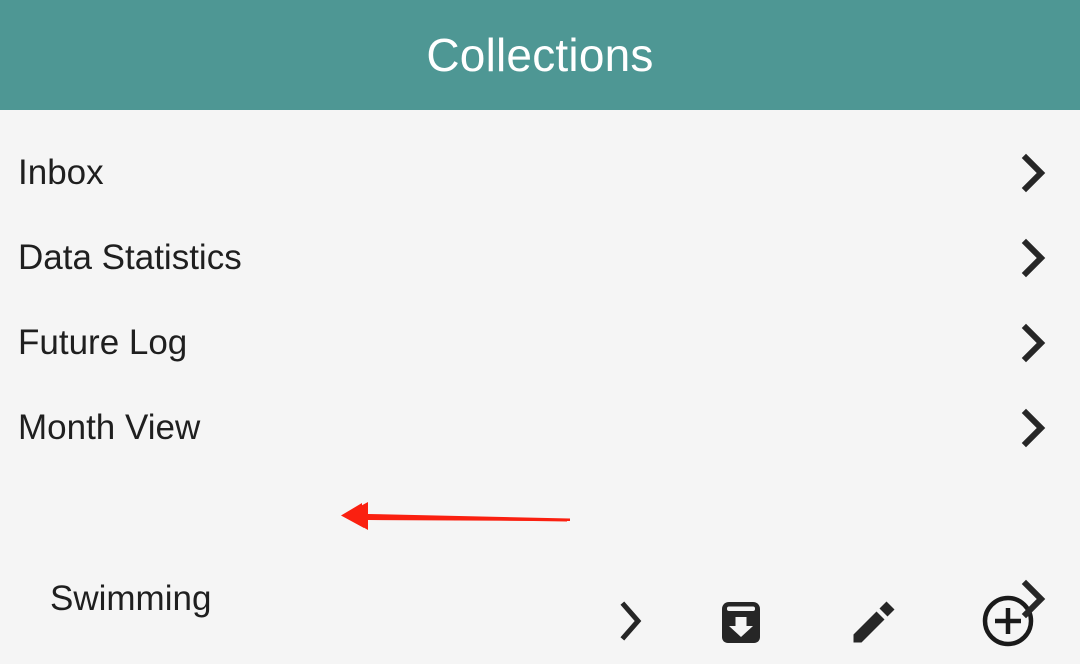  What do you see at coordinates (131, 598) in the screenshot?
I see `list-item-label: Swimming` at bounding box center [131, 598].